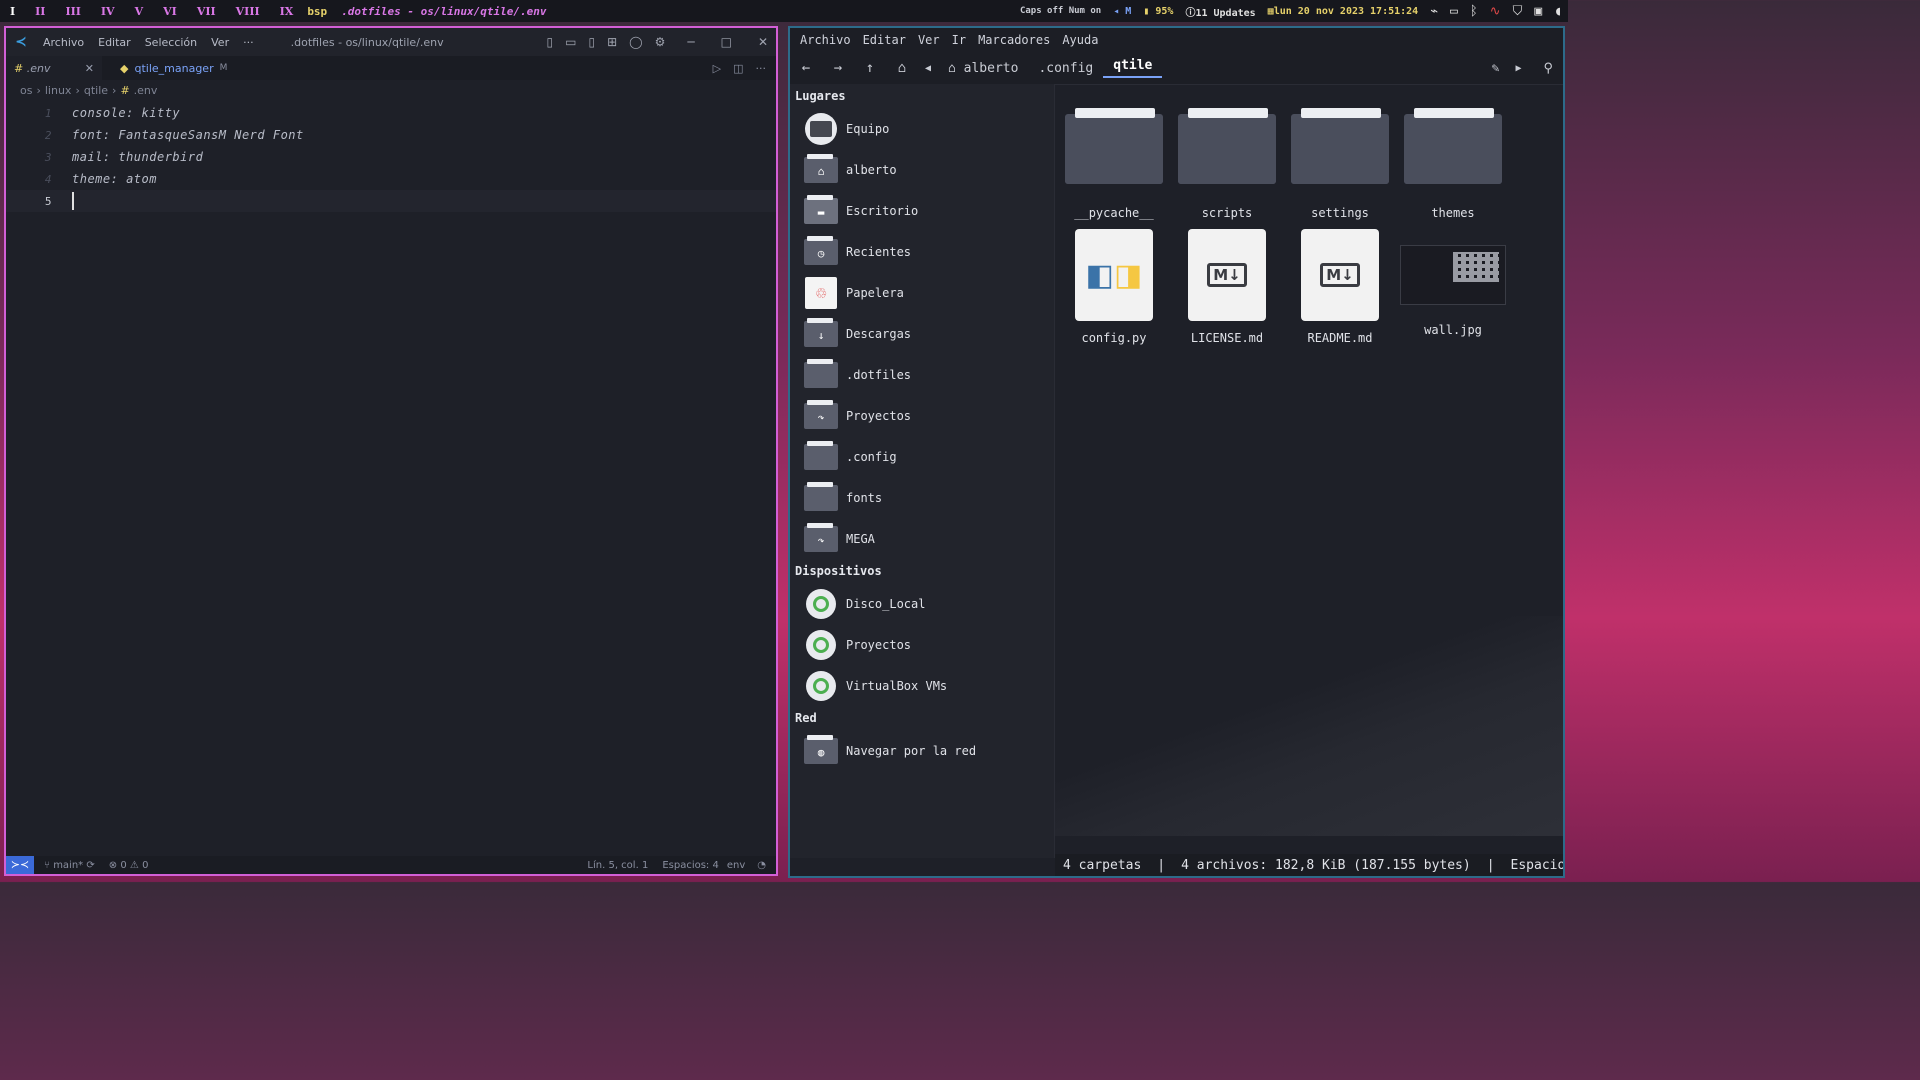 The height and width of the screenshot is (1080, 1920). I want to click on sidebar-item-papelera: ♲ Papelera, so click(922, 292).